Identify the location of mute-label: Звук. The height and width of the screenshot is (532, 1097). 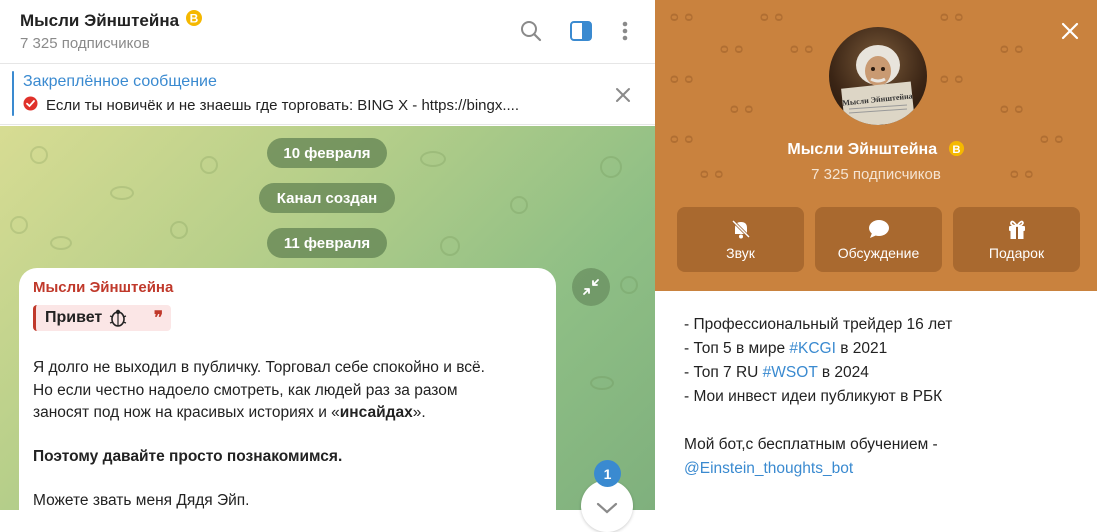
(740, 253).